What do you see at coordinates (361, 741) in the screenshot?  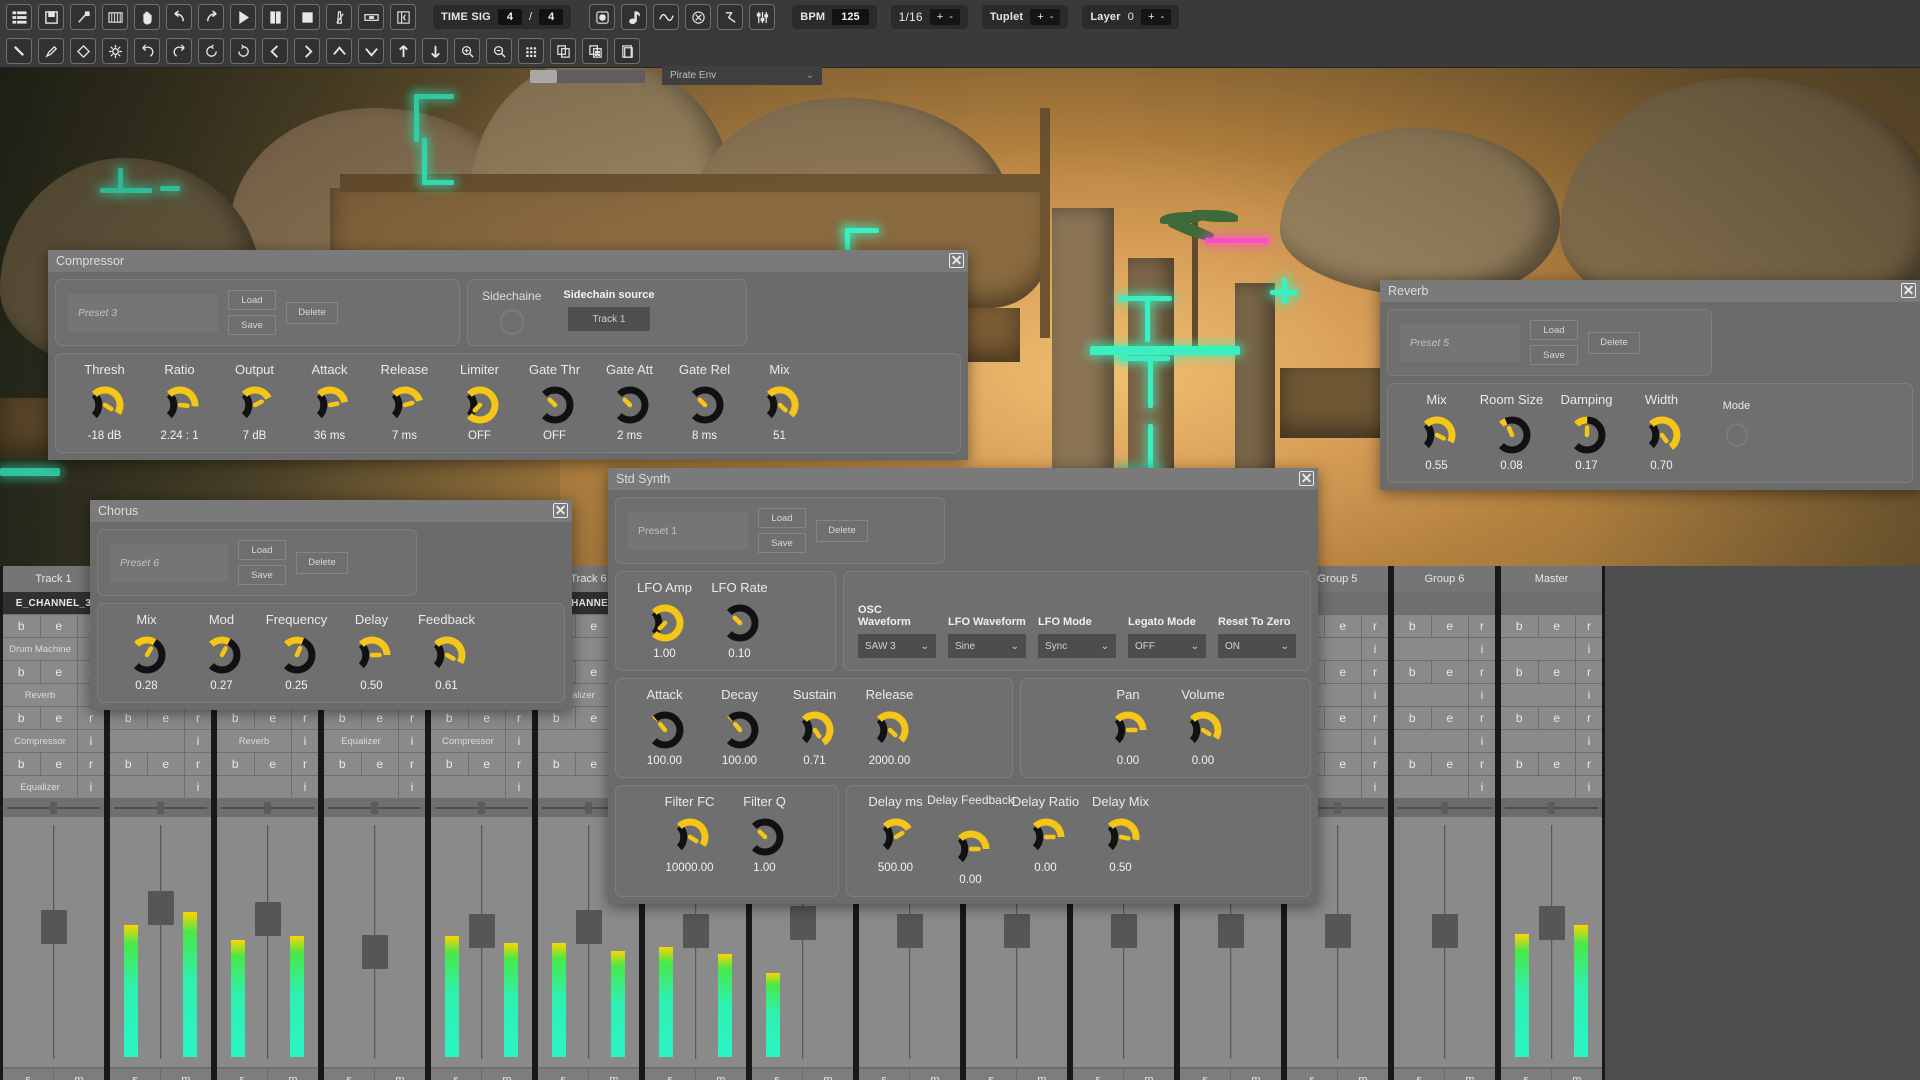 I see `fx-name: Equalizer` at bounding box center [361, 741].